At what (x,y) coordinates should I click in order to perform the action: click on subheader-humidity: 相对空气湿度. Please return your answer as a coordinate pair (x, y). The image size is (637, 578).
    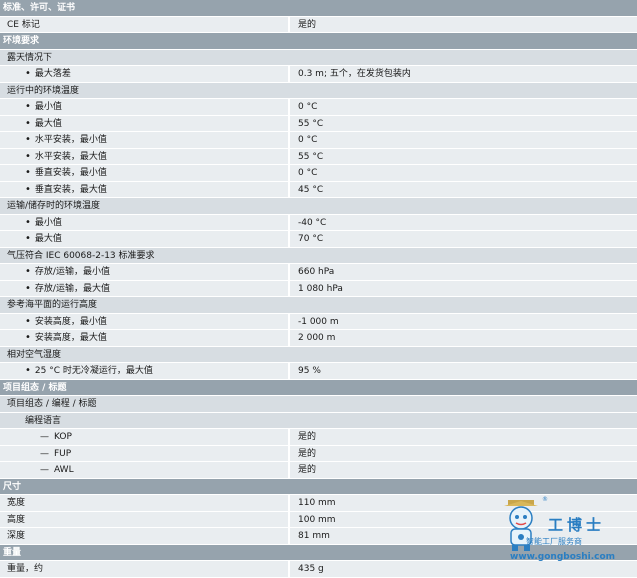
    Looking at the image, I should click on (318, 354).